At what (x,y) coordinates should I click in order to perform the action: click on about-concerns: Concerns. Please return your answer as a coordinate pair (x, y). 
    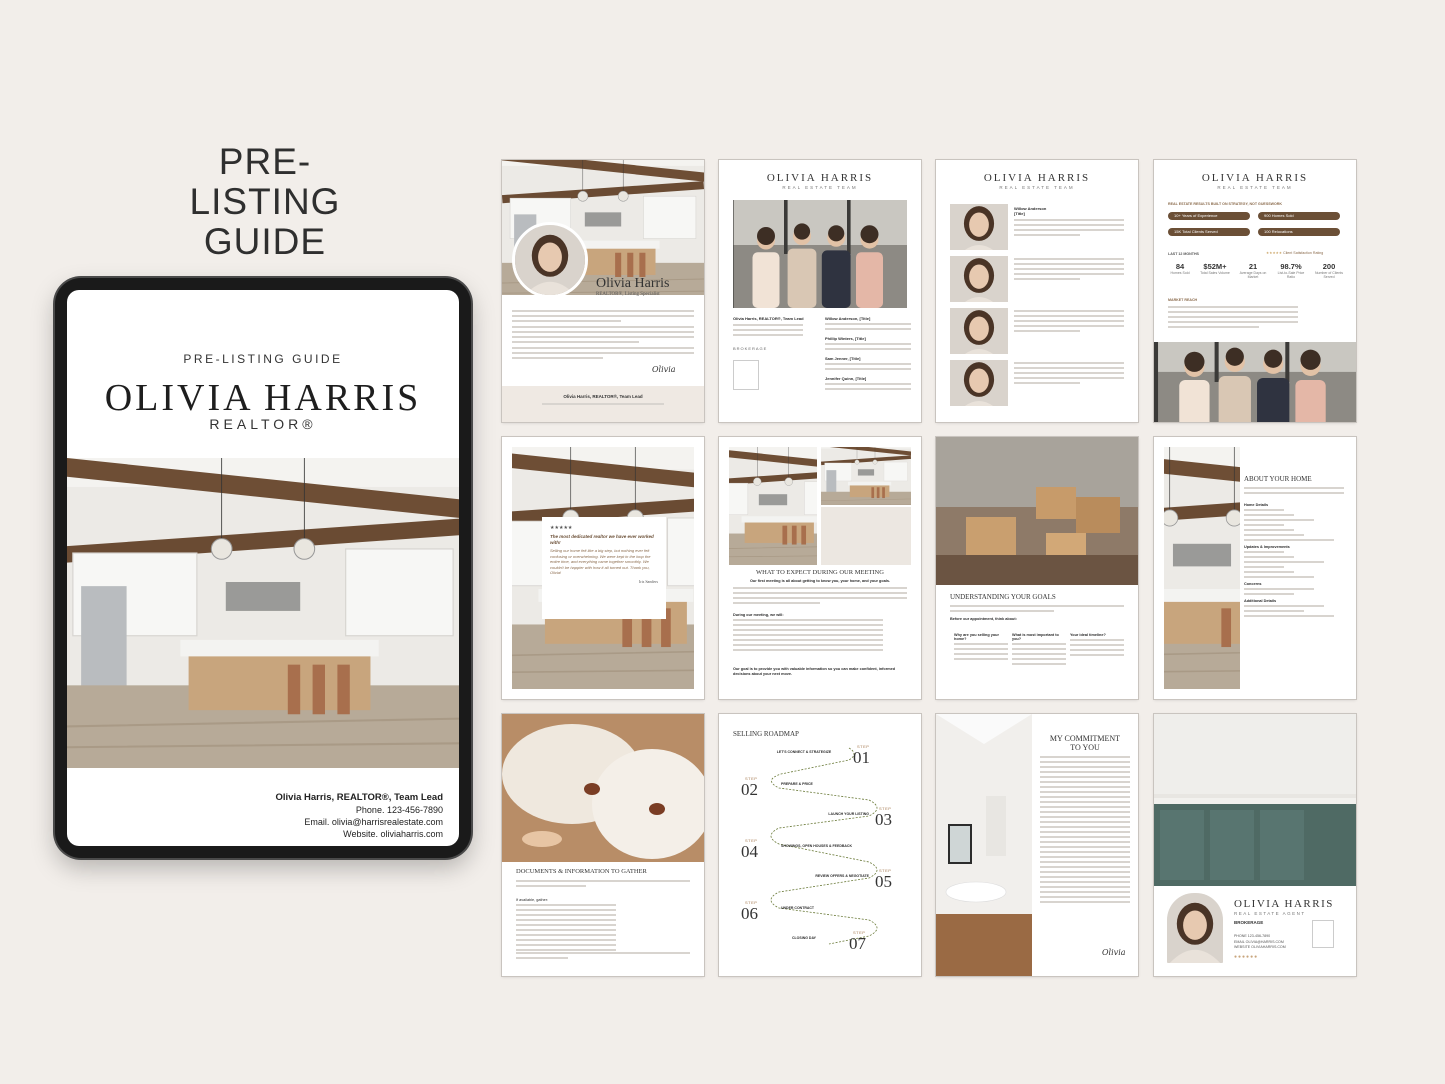
    Looking at the image, I should click on (1253, 584).